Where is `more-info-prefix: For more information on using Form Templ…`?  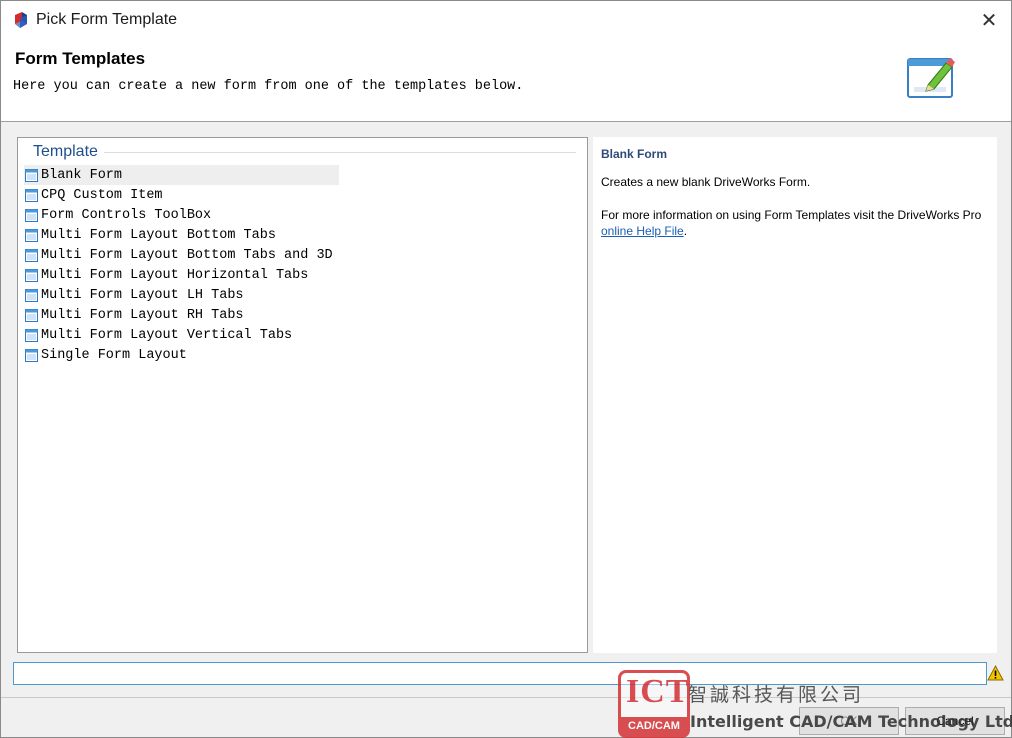 more-info-prefix: For more information on using Form Templ… is located at coordinates (791, 215).